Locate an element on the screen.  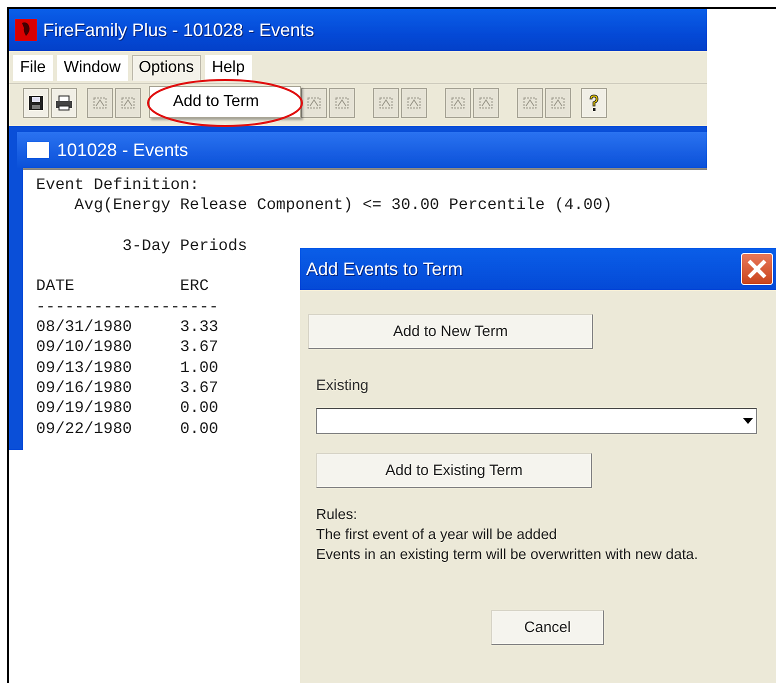
report-line: Event Definition: is located at coordinates (118, 185).